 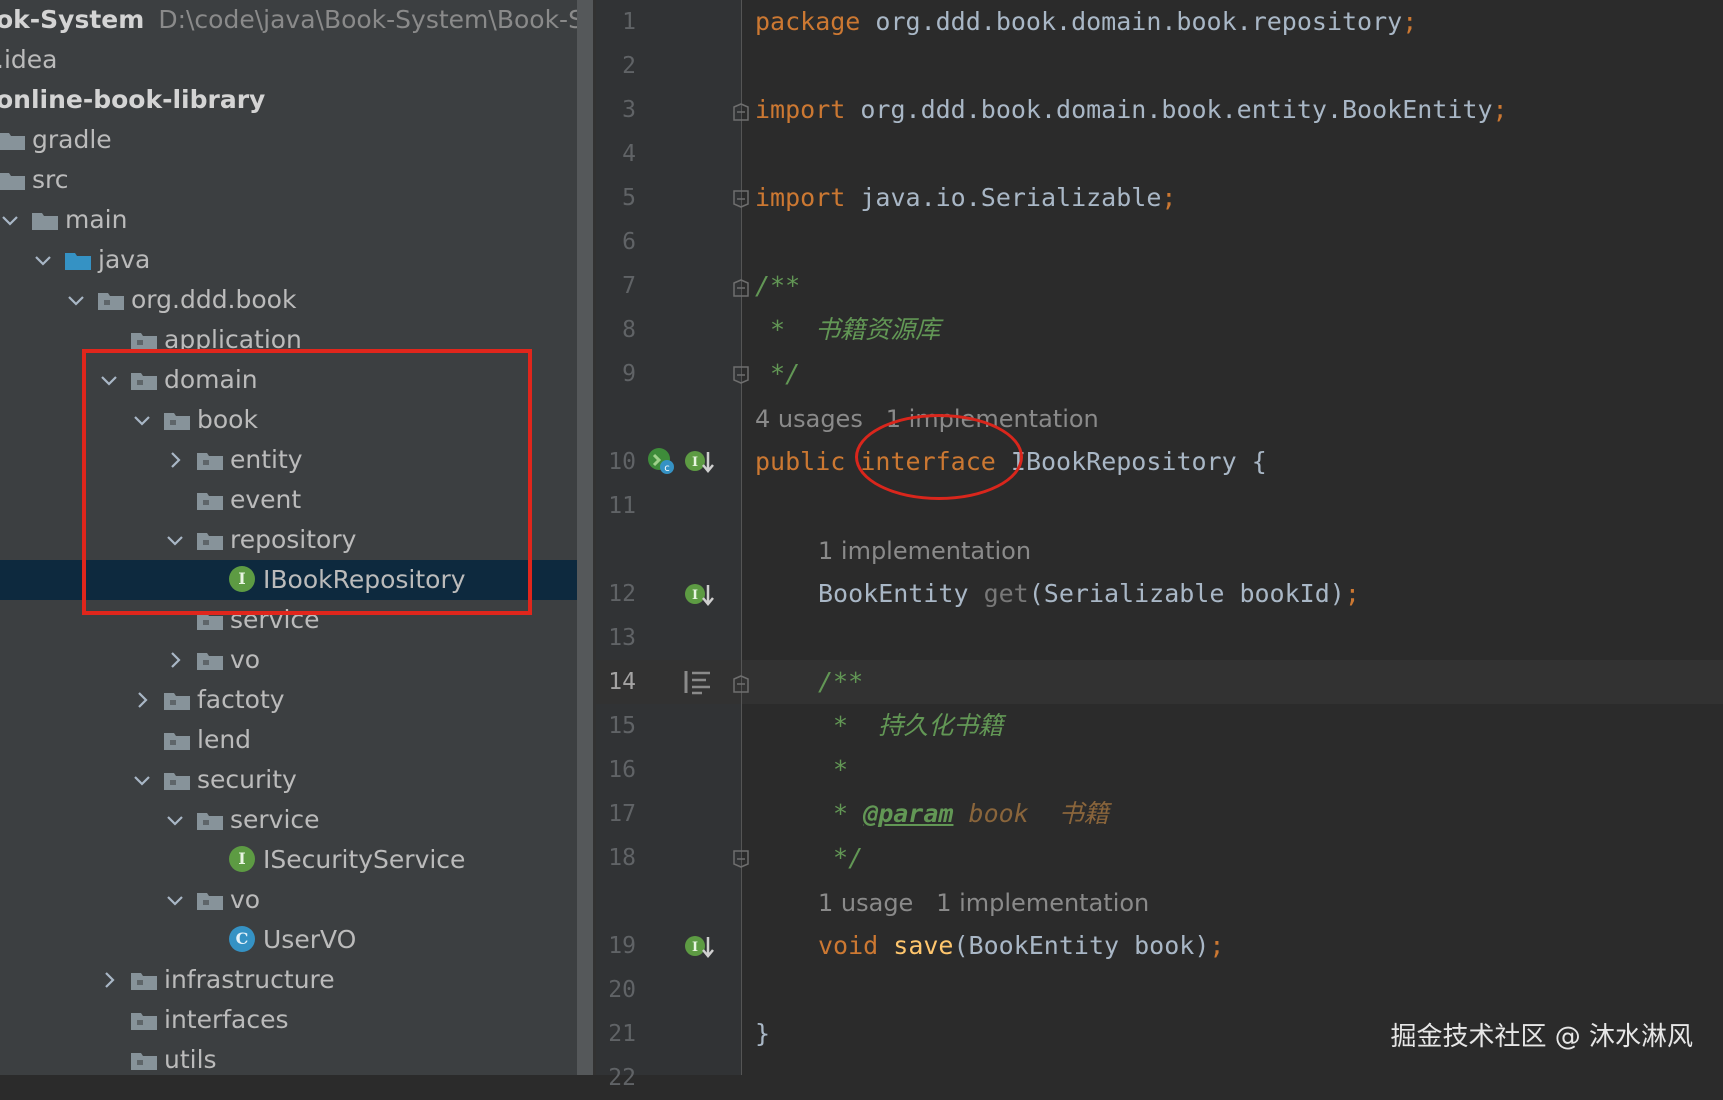 I want to click on code-line-19: void save(BookEntity book);, so click(x=1021, y=946).